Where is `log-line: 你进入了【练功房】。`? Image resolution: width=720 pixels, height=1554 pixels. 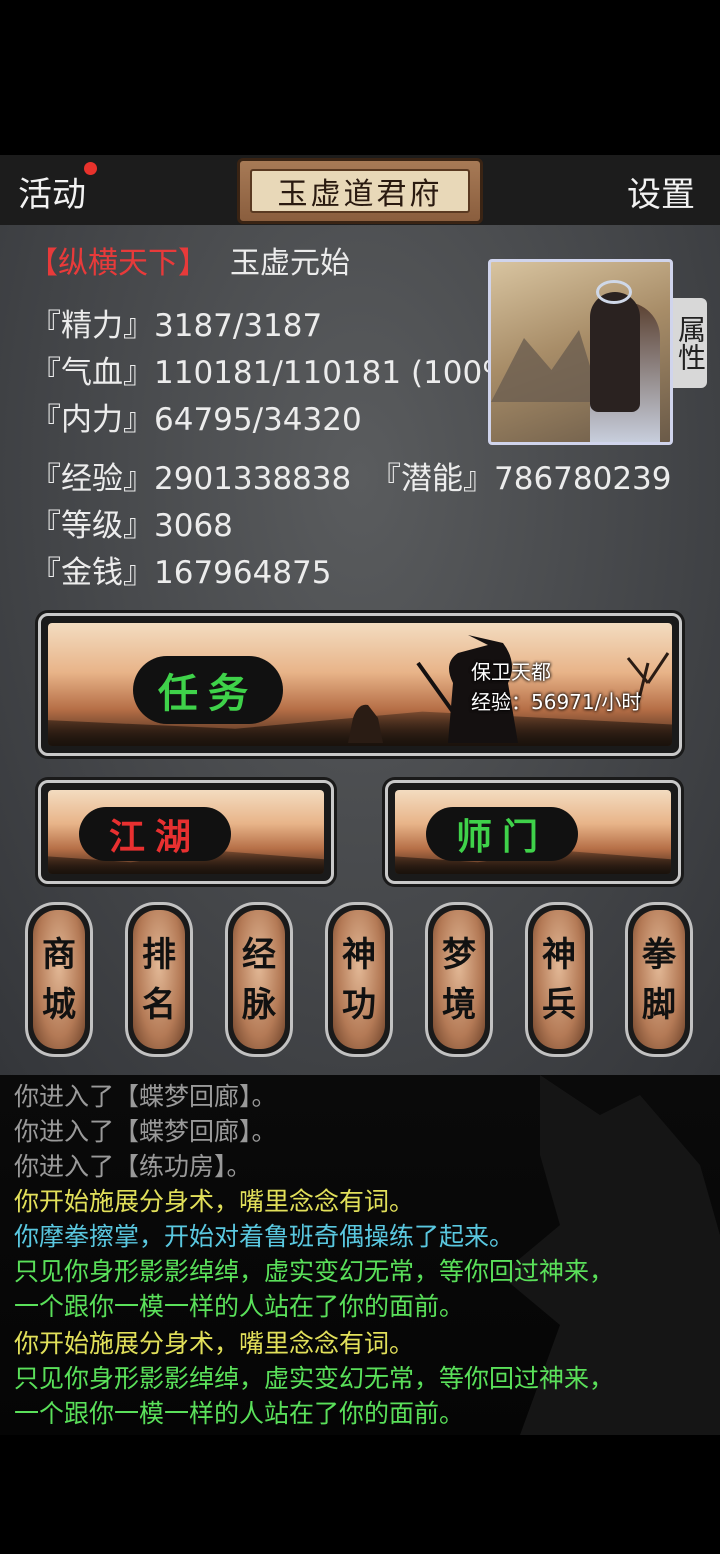
log-line: 你进入了【练功房】。 is located at coordinates (133, 1166).